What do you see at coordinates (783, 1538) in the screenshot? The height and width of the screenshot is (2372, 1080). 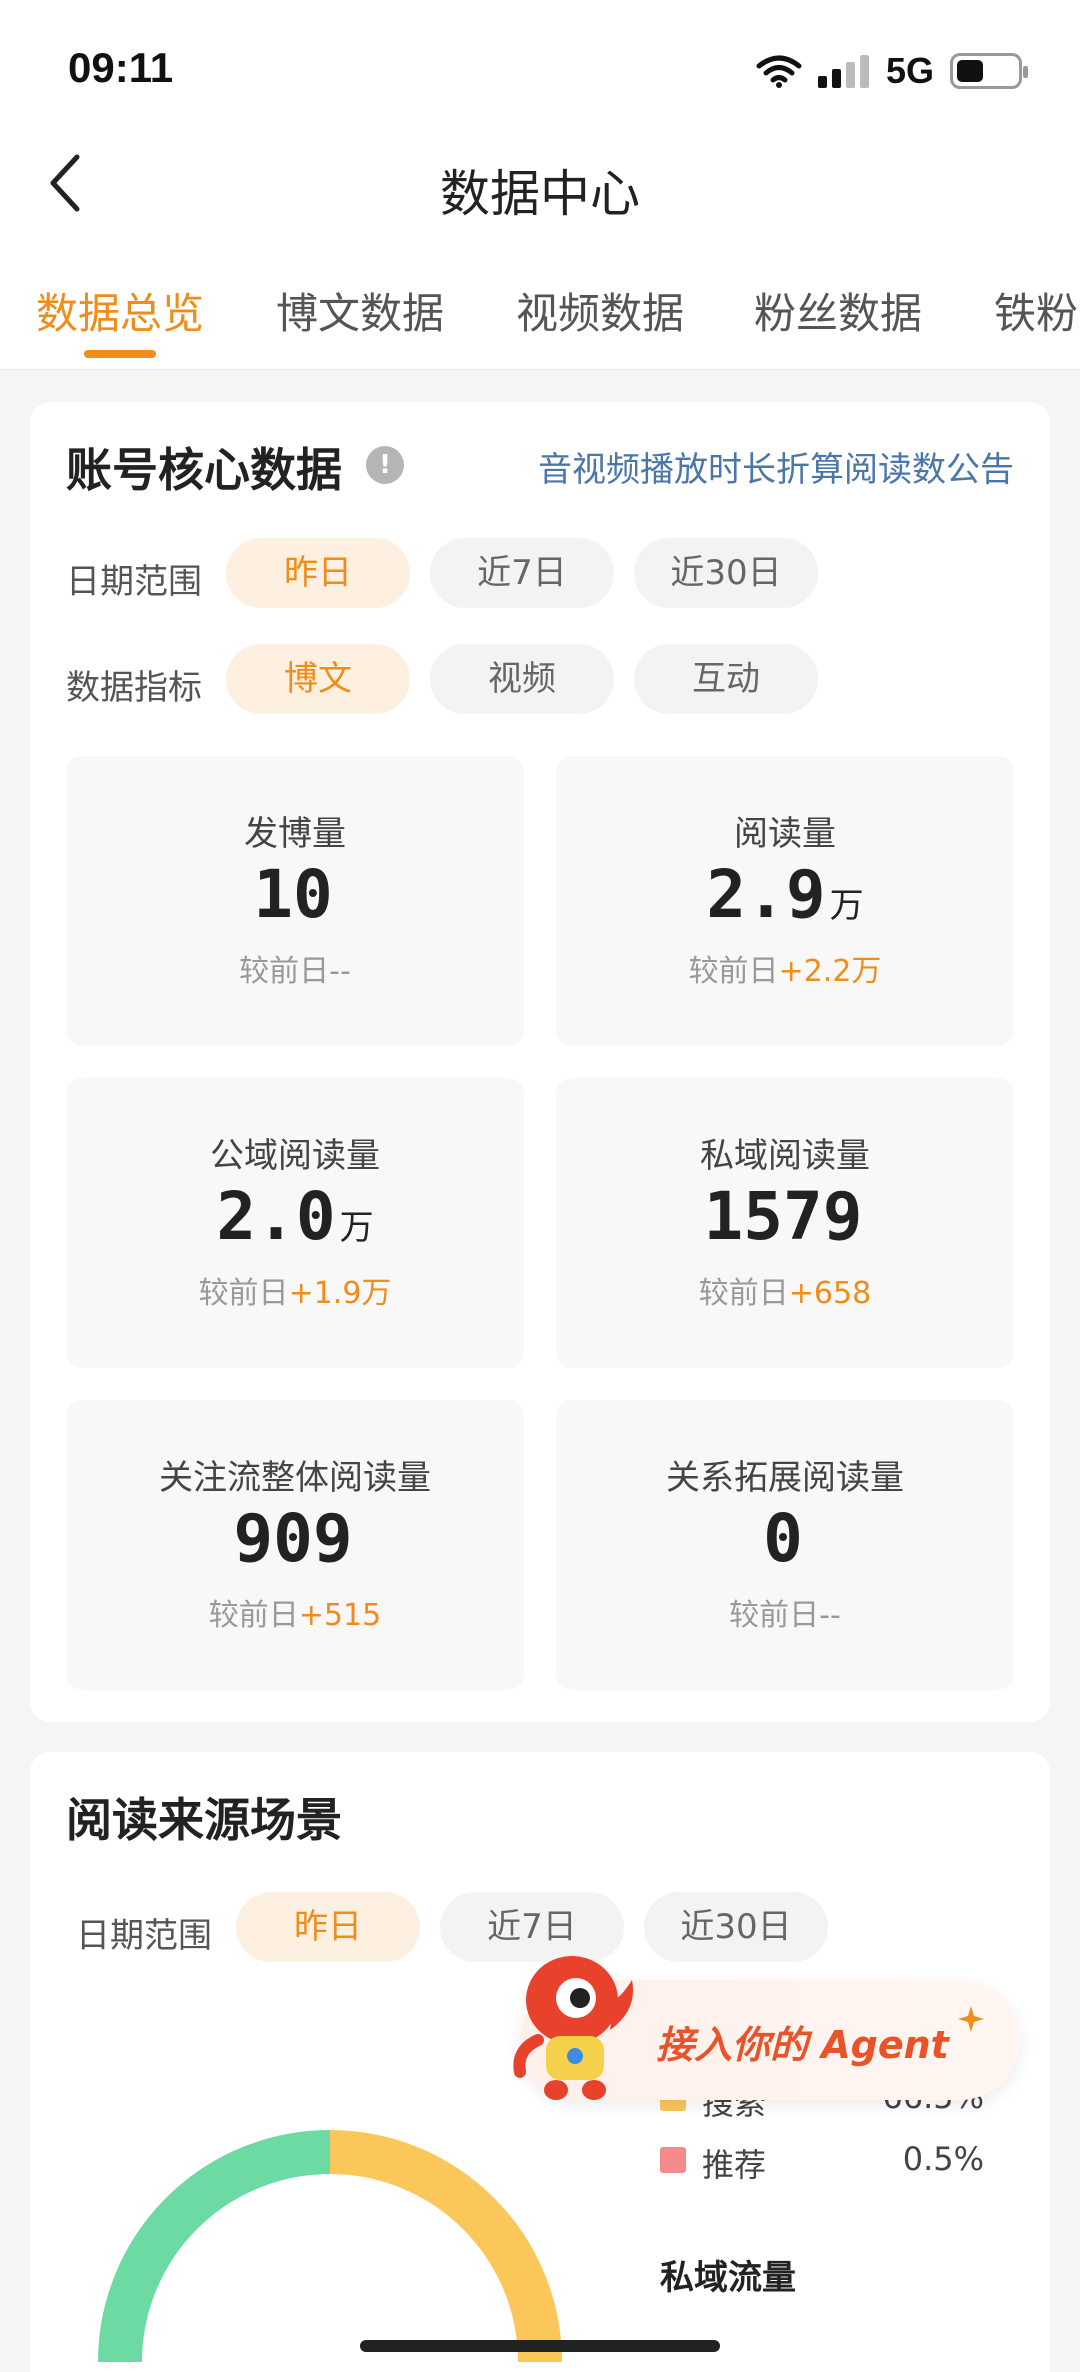 I see `metric-value: 0` at bounding box center [783, 1538].